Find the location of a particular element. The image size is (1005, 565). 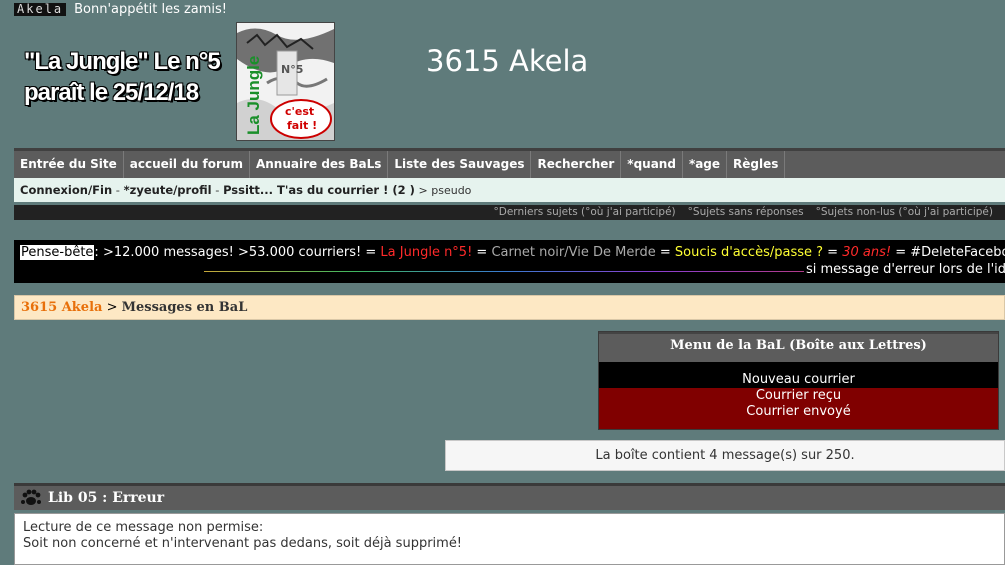

tagline: Bonn'appétit les zamis! is located at coordinates (151, 9).